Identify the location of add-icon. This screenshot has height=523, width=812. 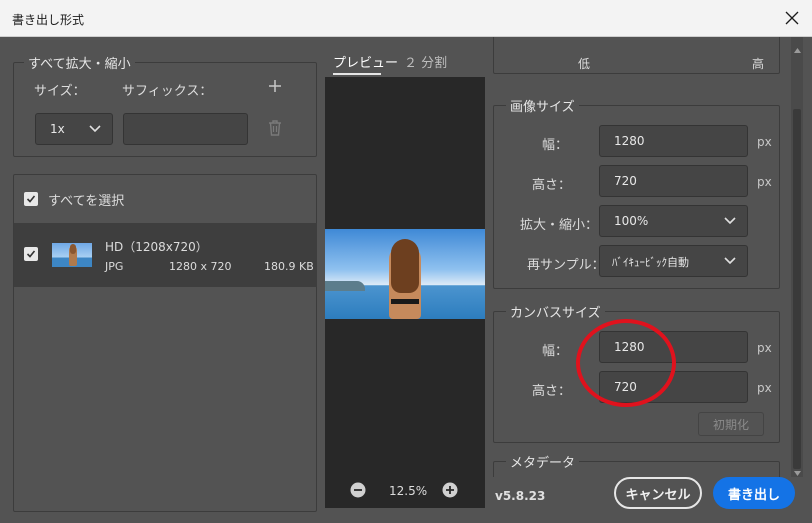
(275, 87).